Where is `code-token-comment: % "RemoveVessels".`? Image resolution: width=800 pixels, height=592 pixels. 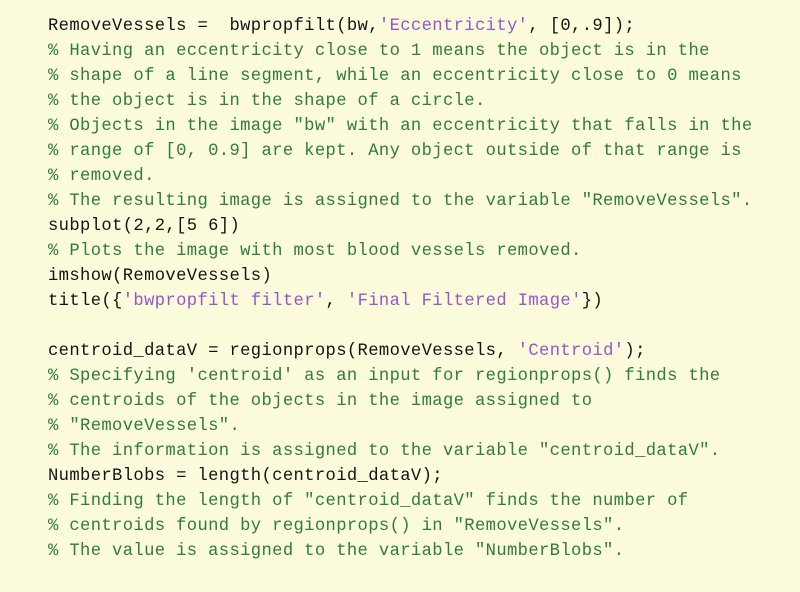
code-token-comment: % "RemoveVessels". is located at coordinates (144, 426).